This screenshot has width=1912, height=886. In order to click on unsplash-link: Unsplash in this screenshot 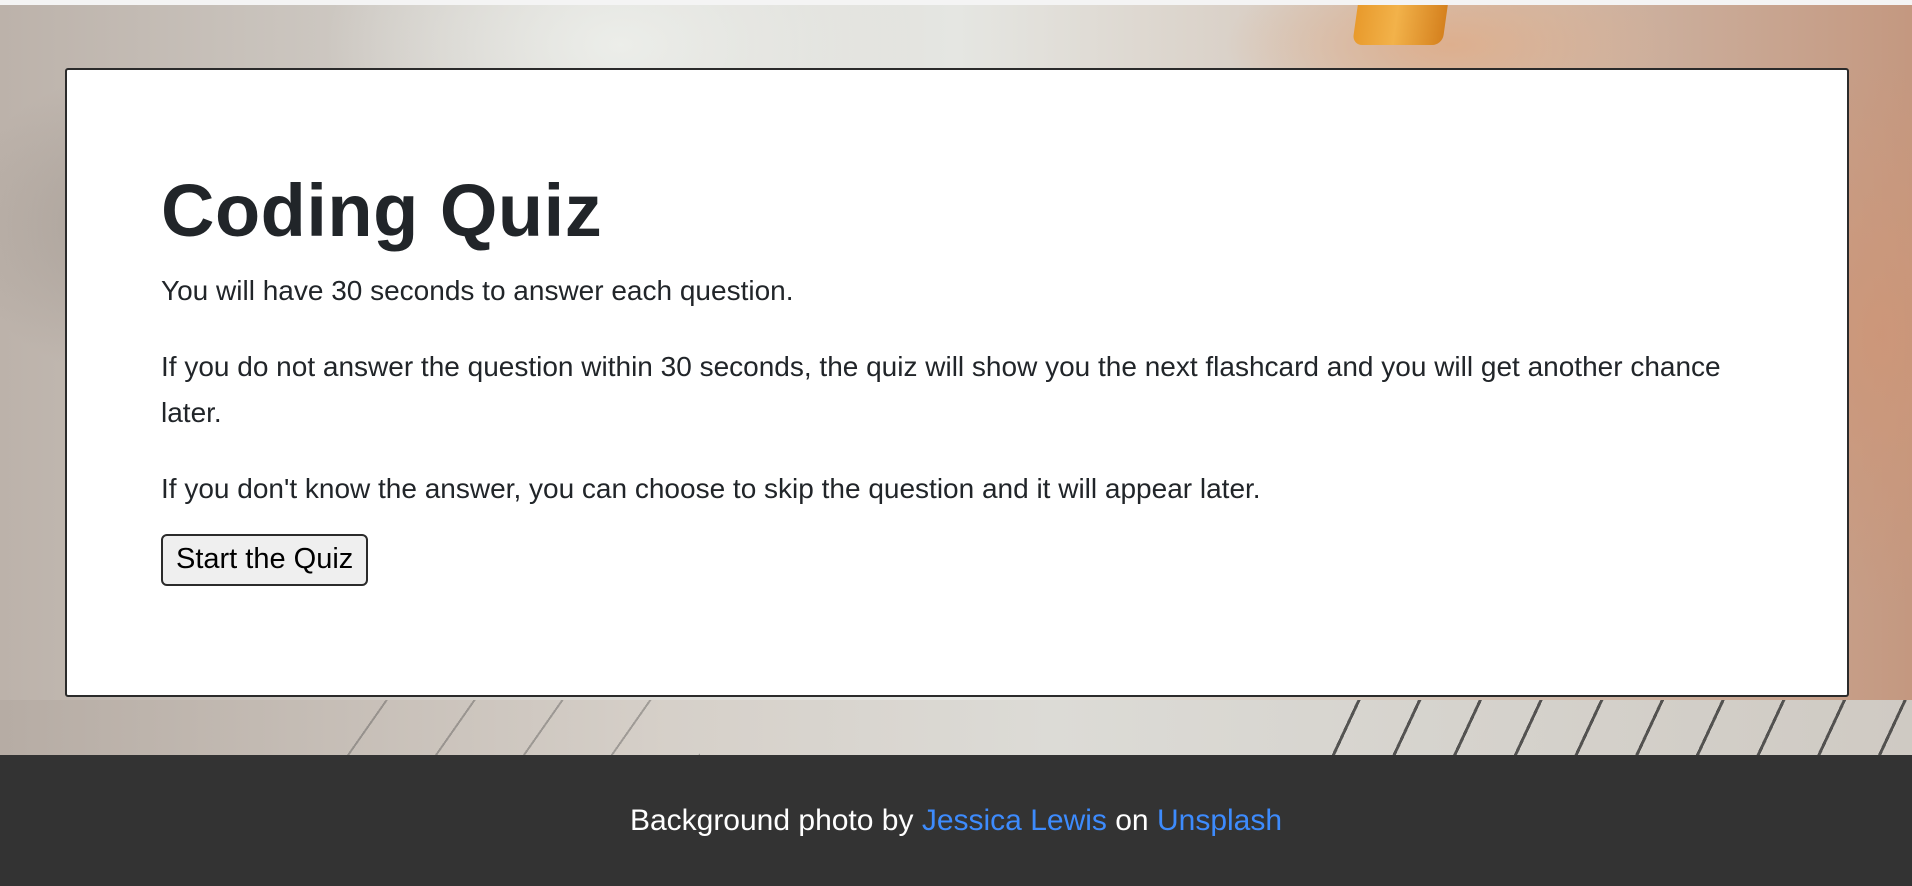, I will do `click(1219, 820)`.